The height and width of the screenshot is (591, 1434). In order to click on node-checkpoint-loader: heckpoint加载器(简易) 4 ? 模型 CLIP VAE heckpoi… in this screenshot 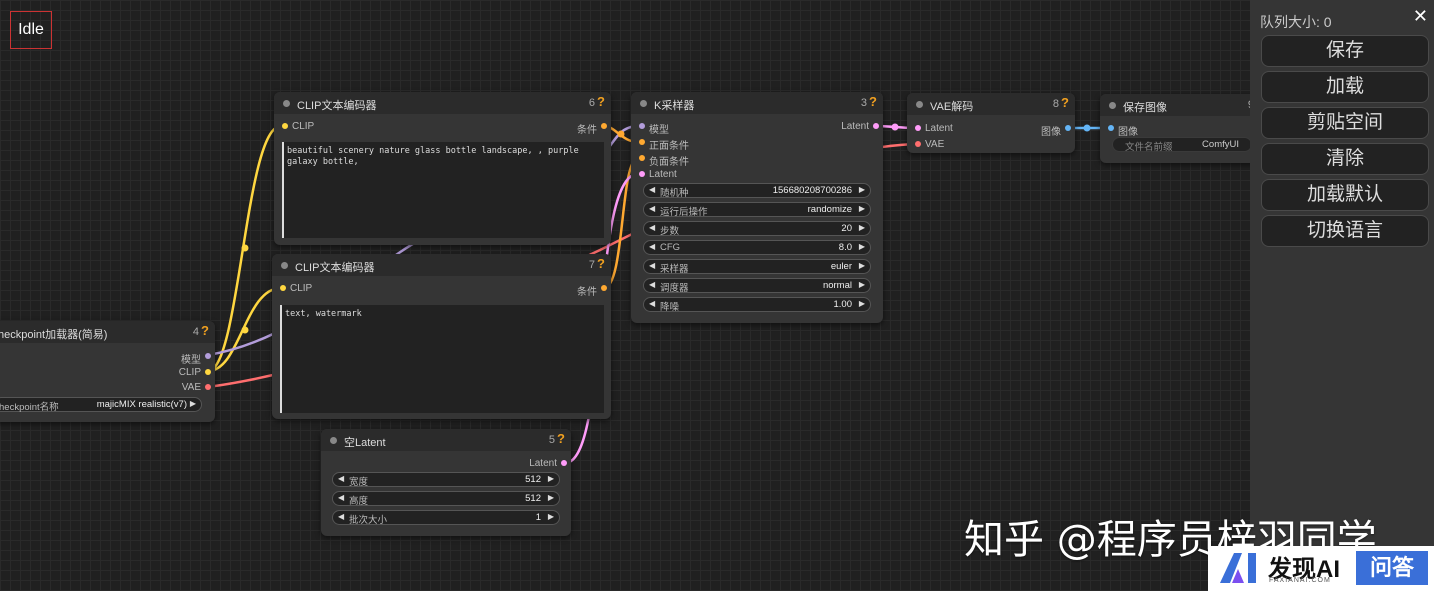, I will do `click(107, 371)`.